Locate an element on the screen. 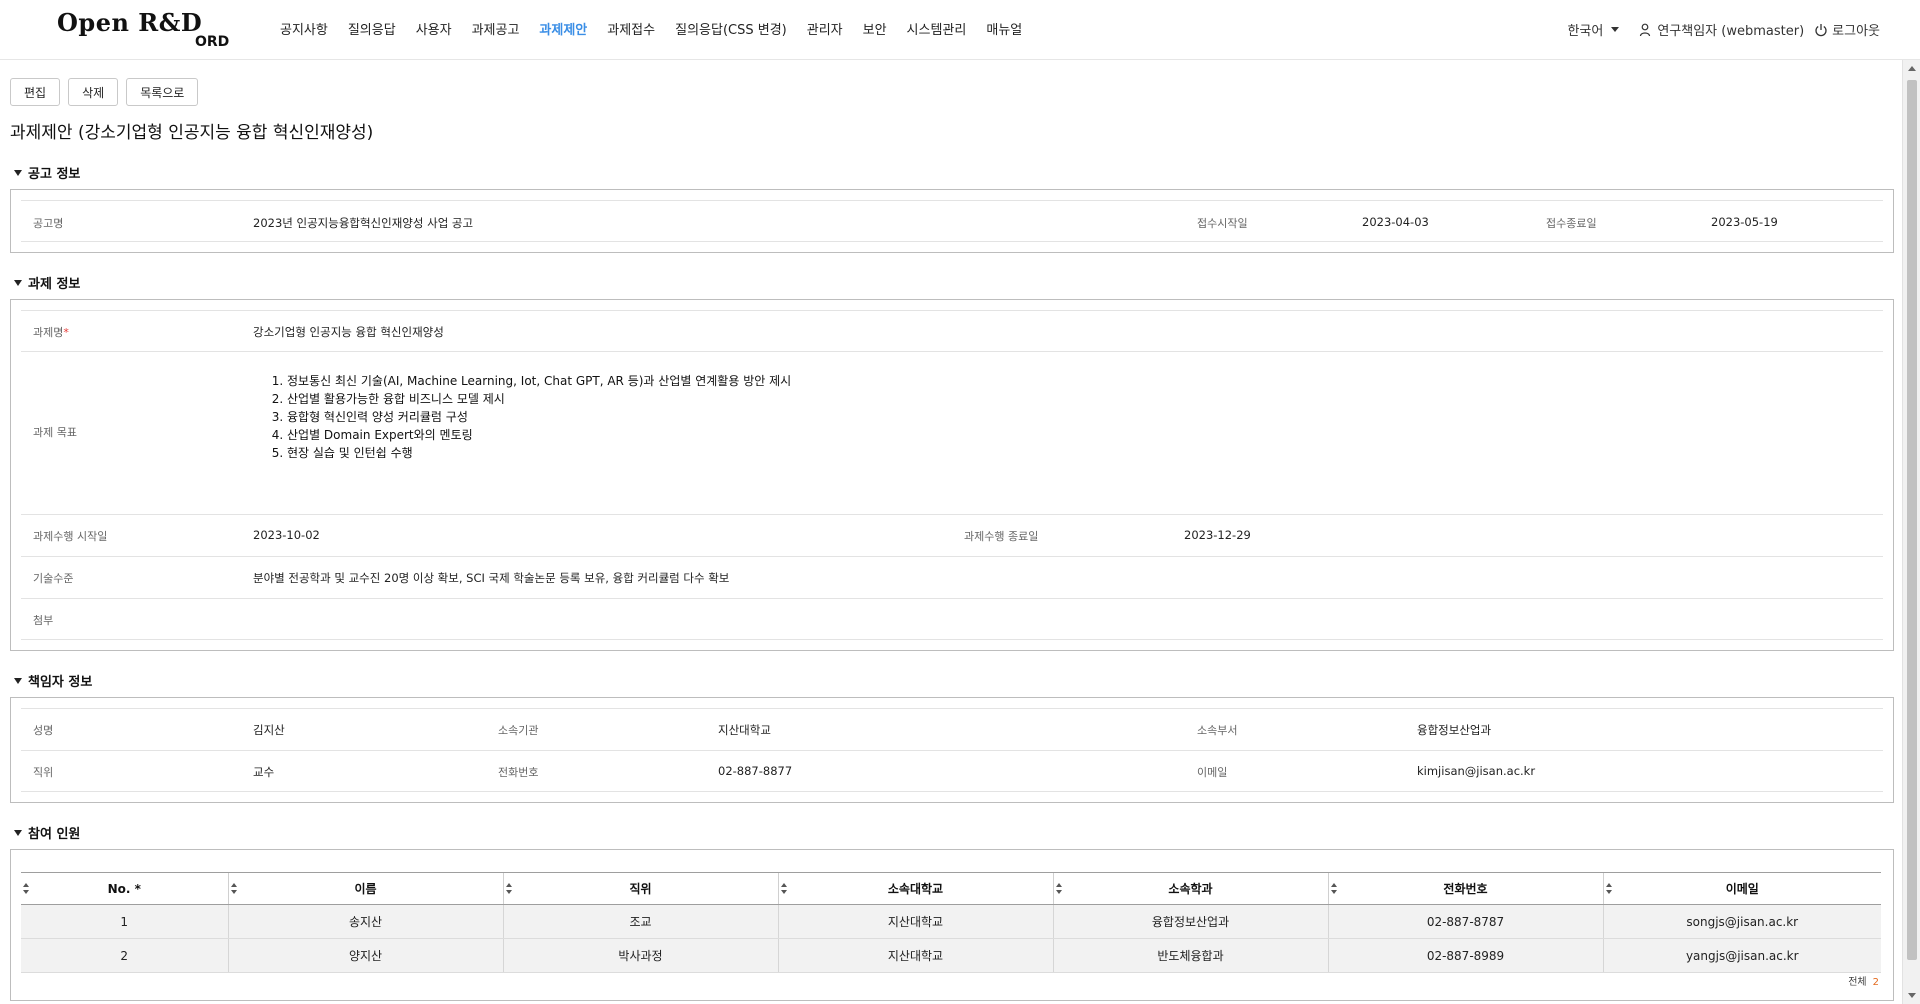  column-header-email: 이메일 is located at coordinates (1741, 888).